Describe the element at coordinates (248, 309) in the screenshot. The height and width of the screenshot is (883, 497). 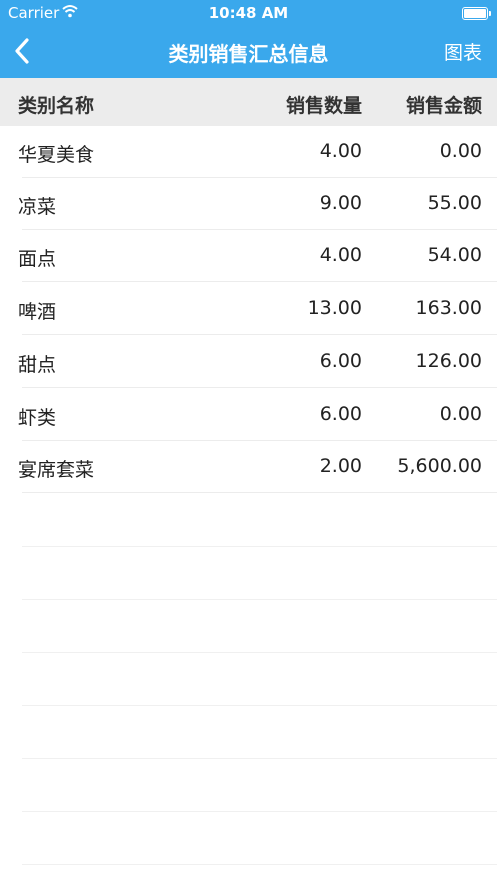
I see `table-row: 啤酒 13.00 163.00` at that location.